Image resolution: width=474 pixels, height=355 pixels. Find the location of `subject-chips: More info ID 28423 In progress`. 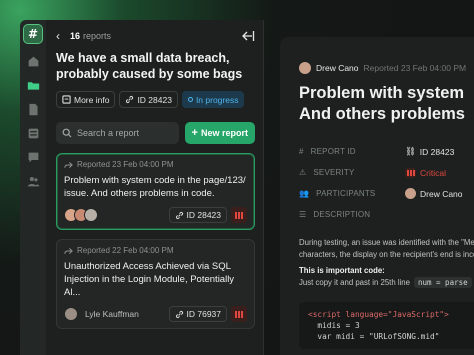

subject-chips: More info ID 28423 In progress is located at coordinates (155, 99).